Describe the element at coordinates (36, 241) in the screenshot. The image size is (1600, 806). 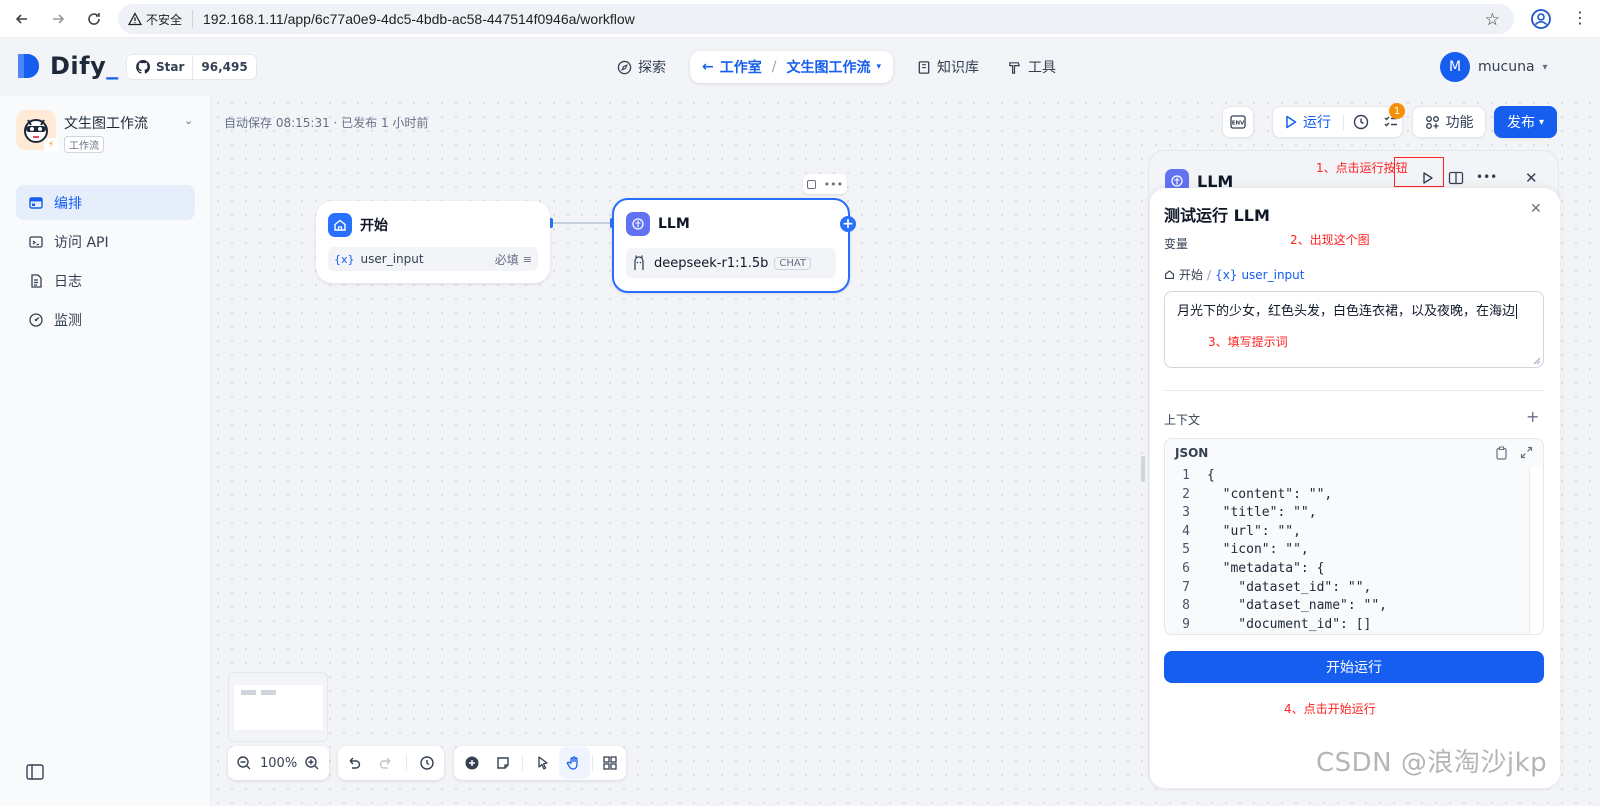
I see `terminal-icon` at that location.